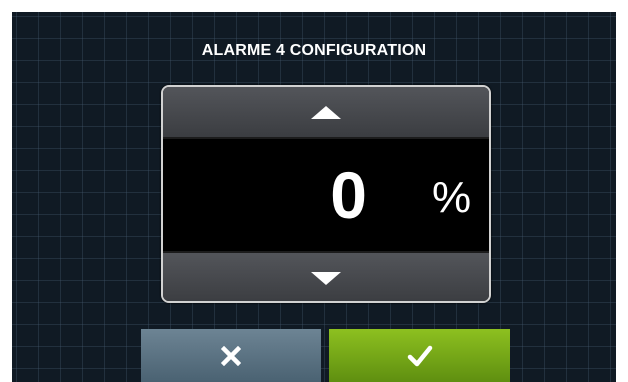  I want to click on confirm-button, so click(419, 355).